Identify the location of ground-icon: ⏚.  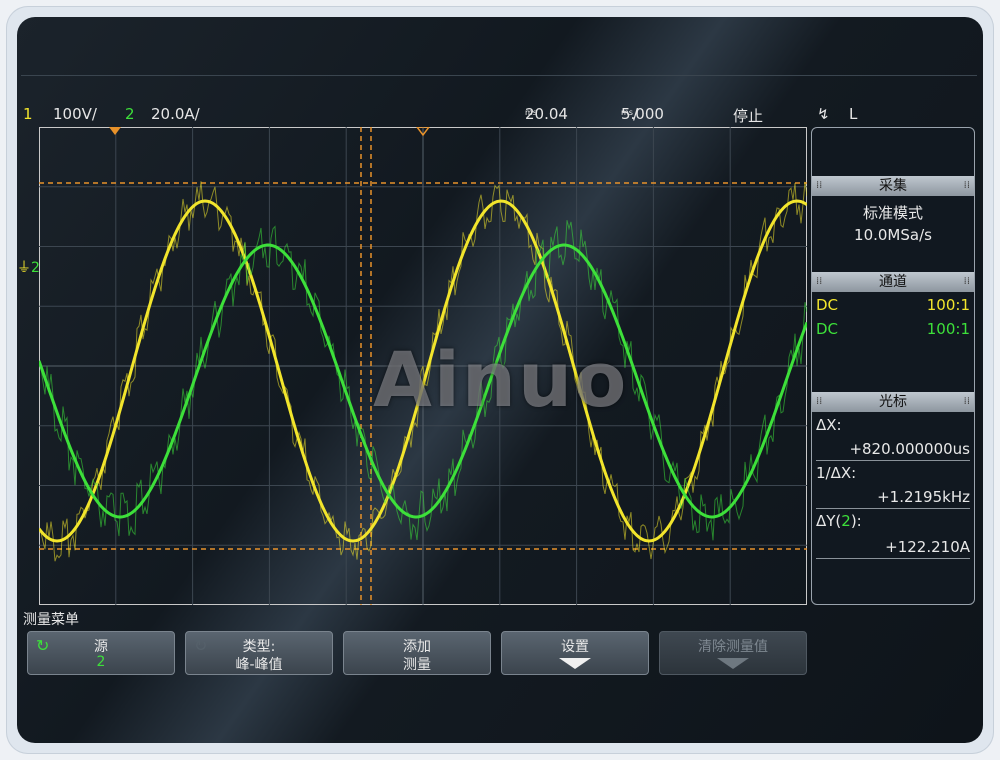
(24, 268).